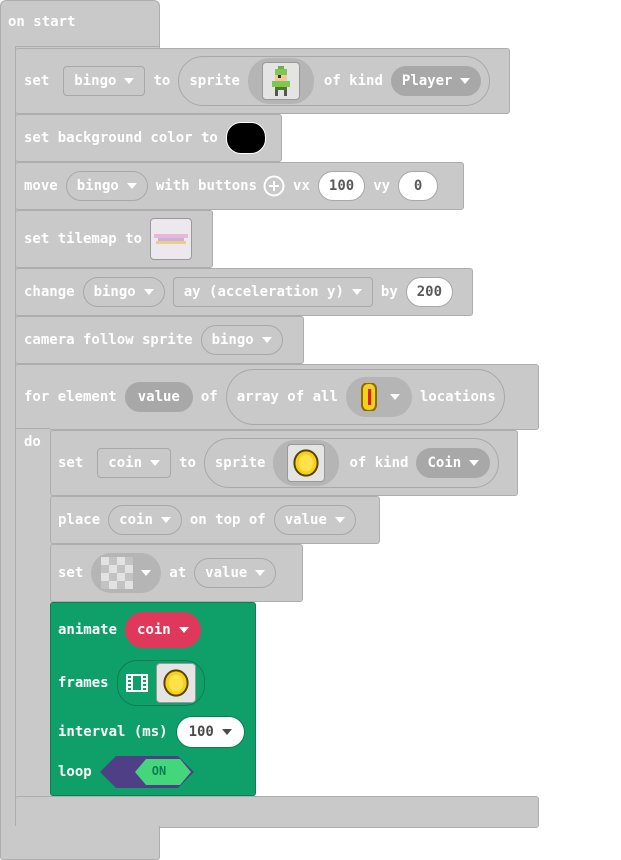  What do you see at coordinates (41, 186) in the screenshot?
I see `move-label: move` at bounding box center [41, 186].